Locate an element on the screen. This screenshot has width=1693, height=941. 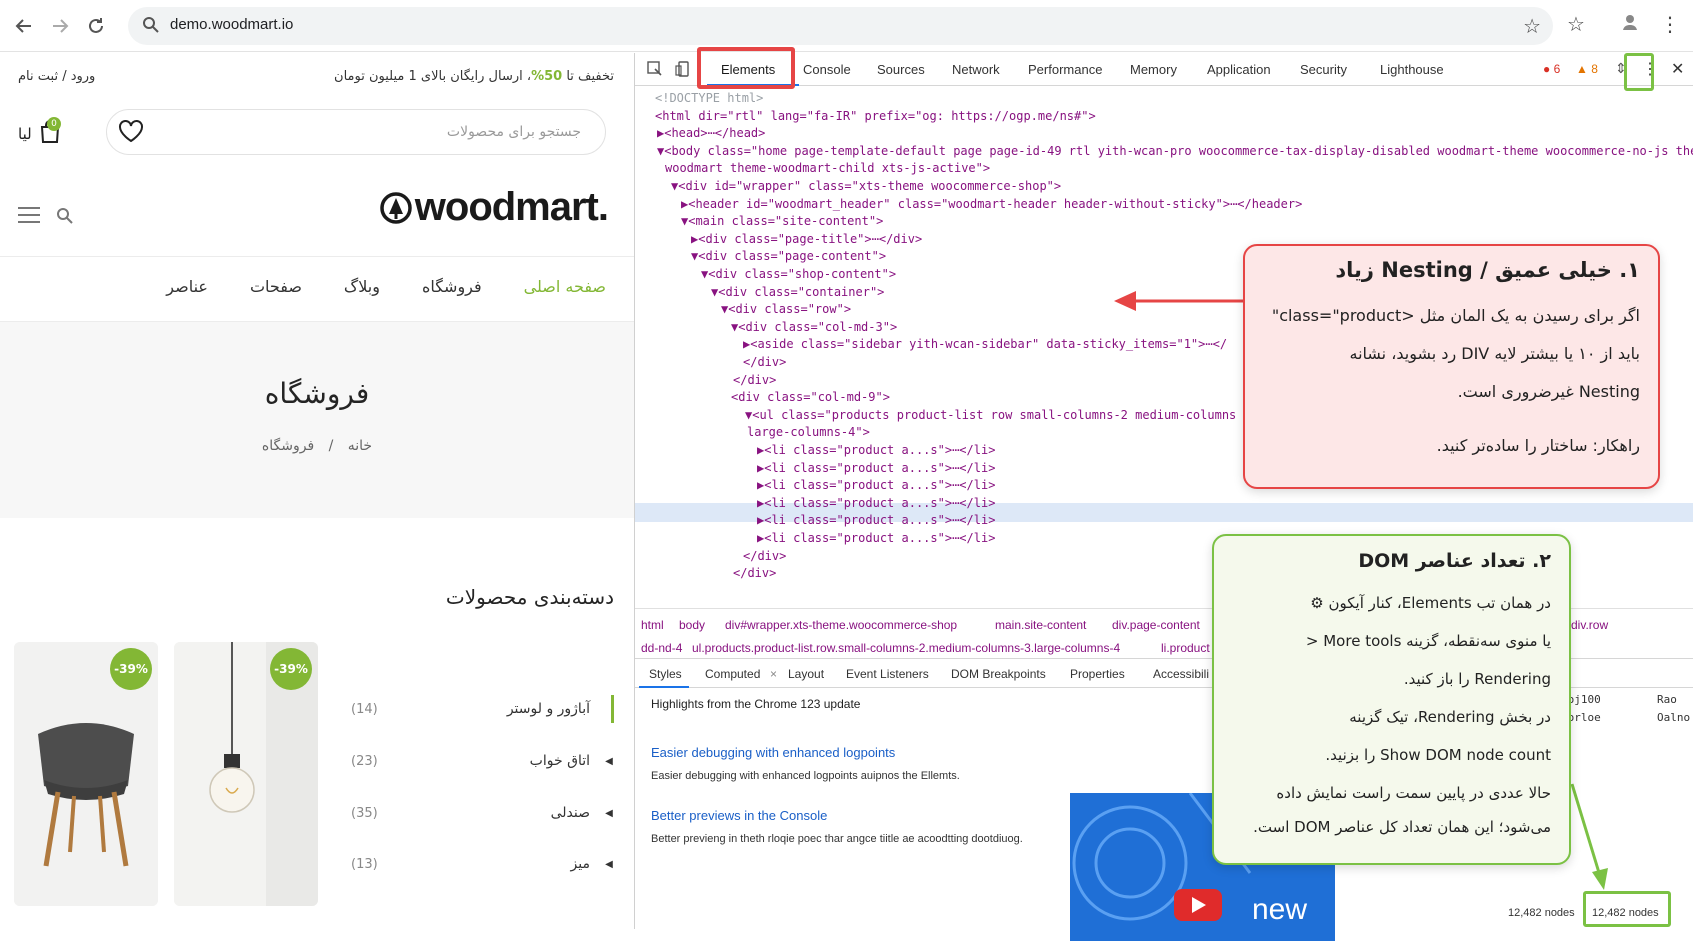
tab-performance: Performance is located at coordinates (1065, 69).